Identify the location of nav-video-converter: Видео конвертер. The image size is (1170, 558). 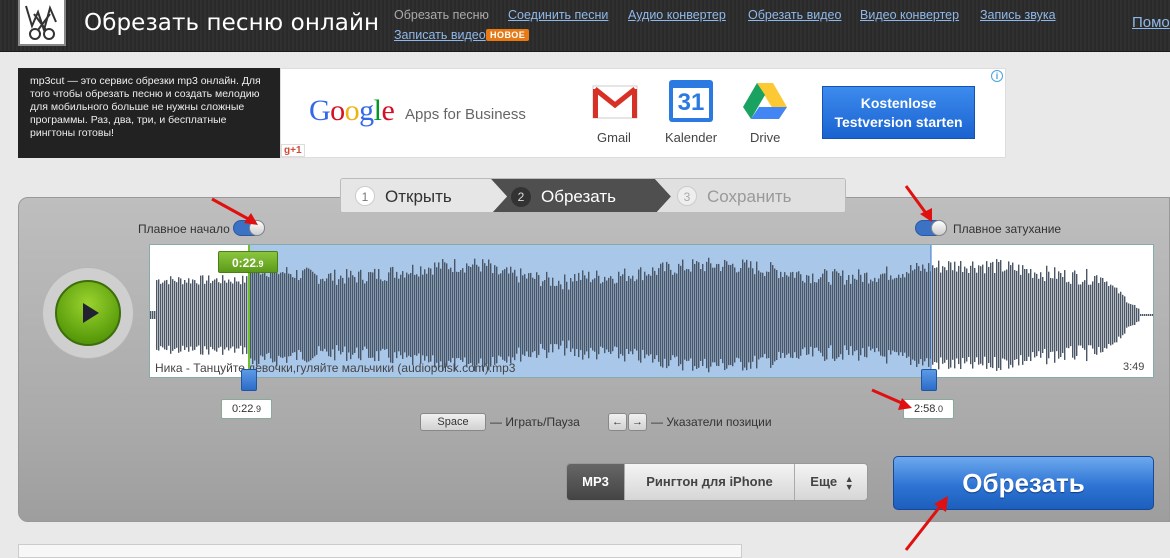
(909, 15).